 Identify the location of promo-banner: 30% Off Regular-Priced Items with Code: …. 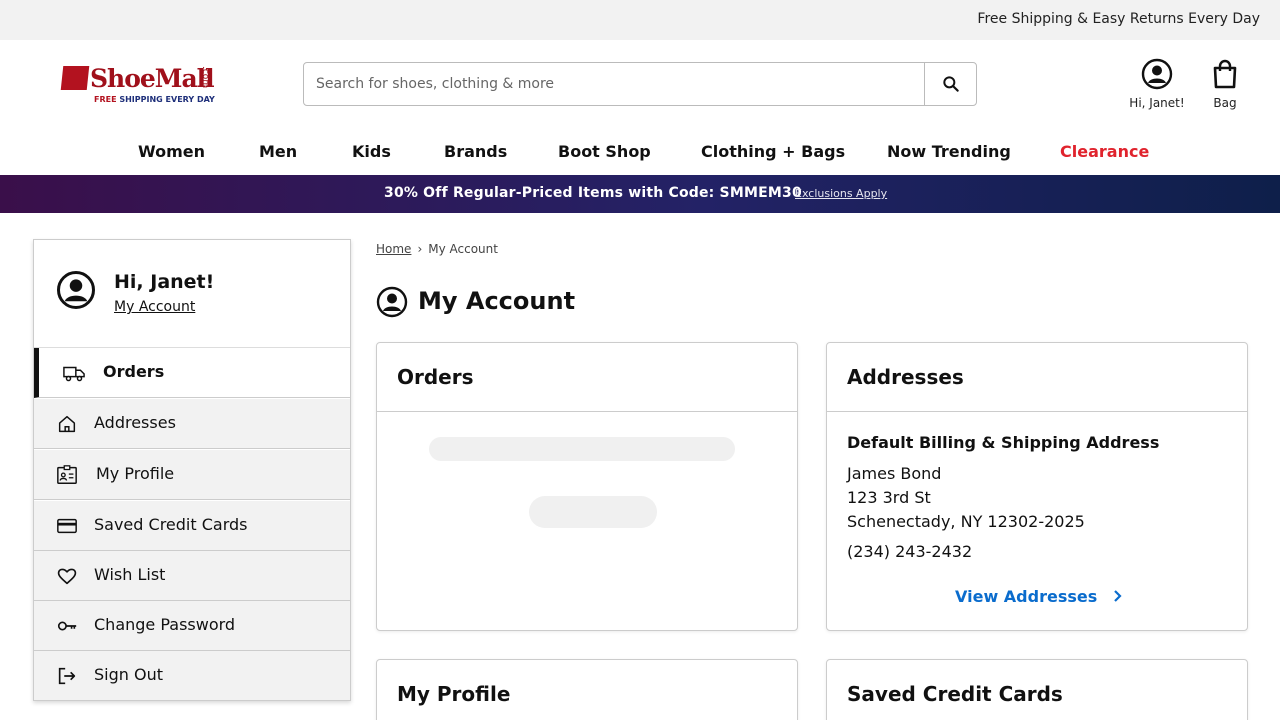
(640, 194).